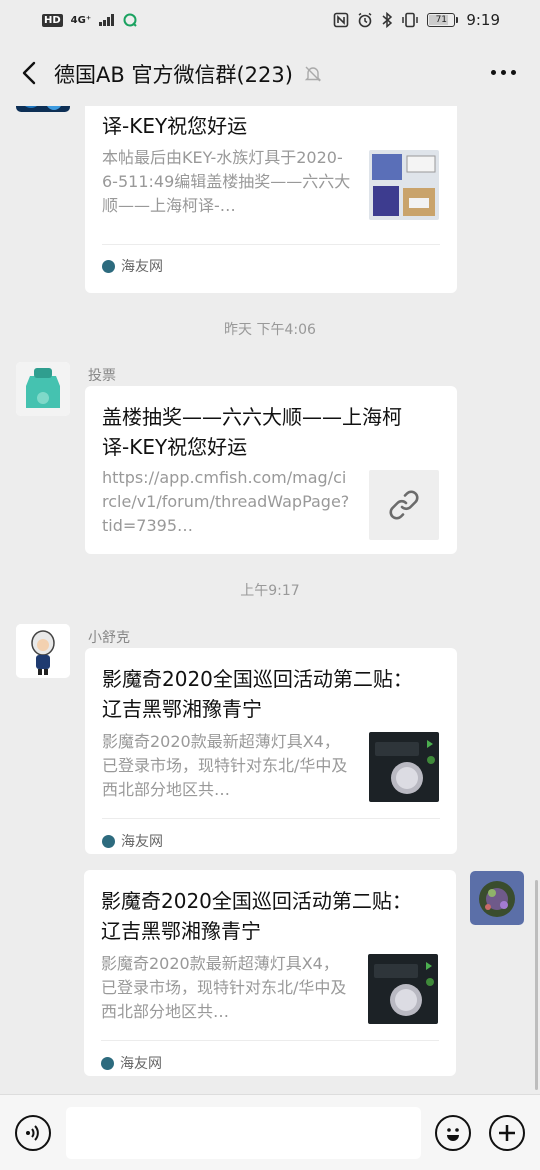 Image resolution: width=540 pixels, height=1170 pixels. Describe the element at coordinates (252, 122) in the screenshot. I see `article-title: 盖楼抽奖——六六大顺——上海柯译-KEY祝您好运` at that location.